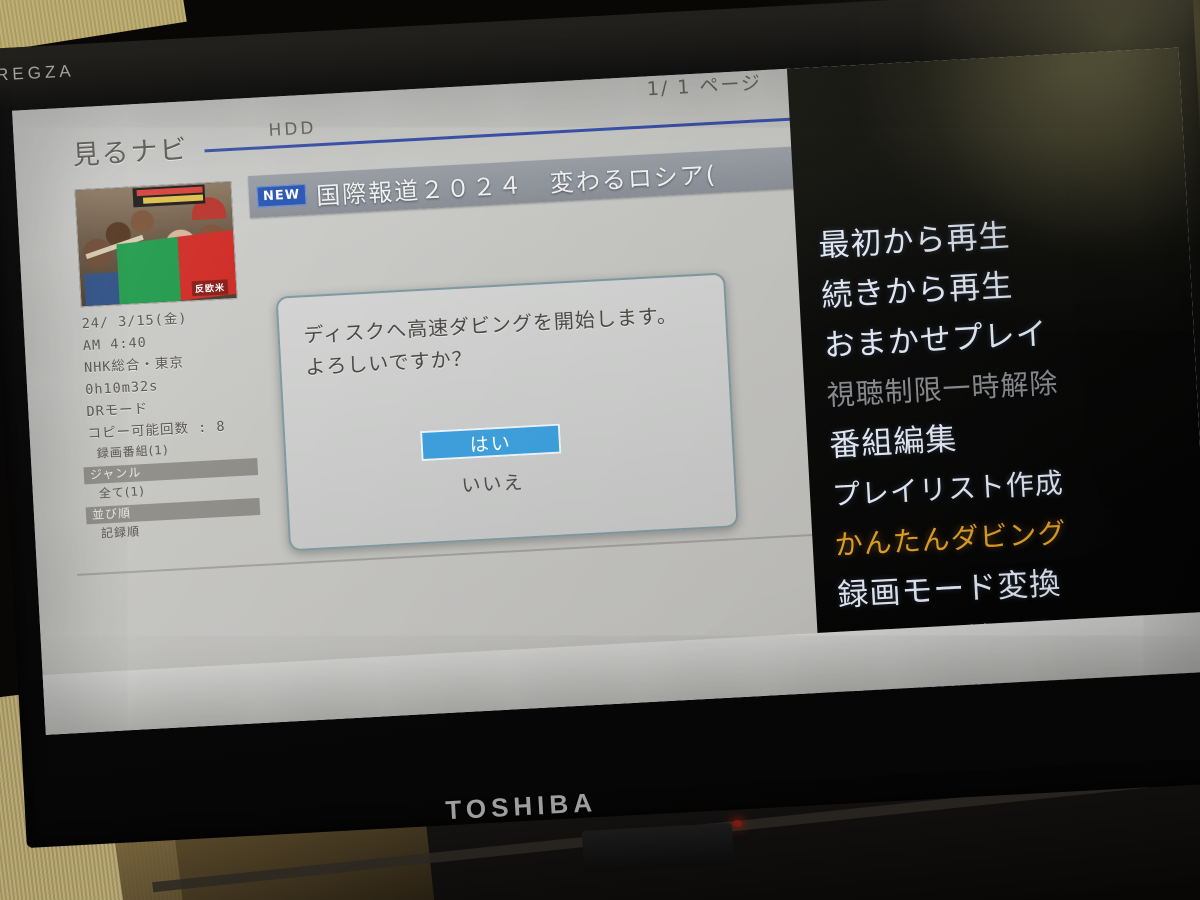 The height and width of the screenshot is (900, 1200). What do you see at coordinates (38, 73) in the screenshot?
I see `regza-logo: REGZA` at bounding box center [38, 73].